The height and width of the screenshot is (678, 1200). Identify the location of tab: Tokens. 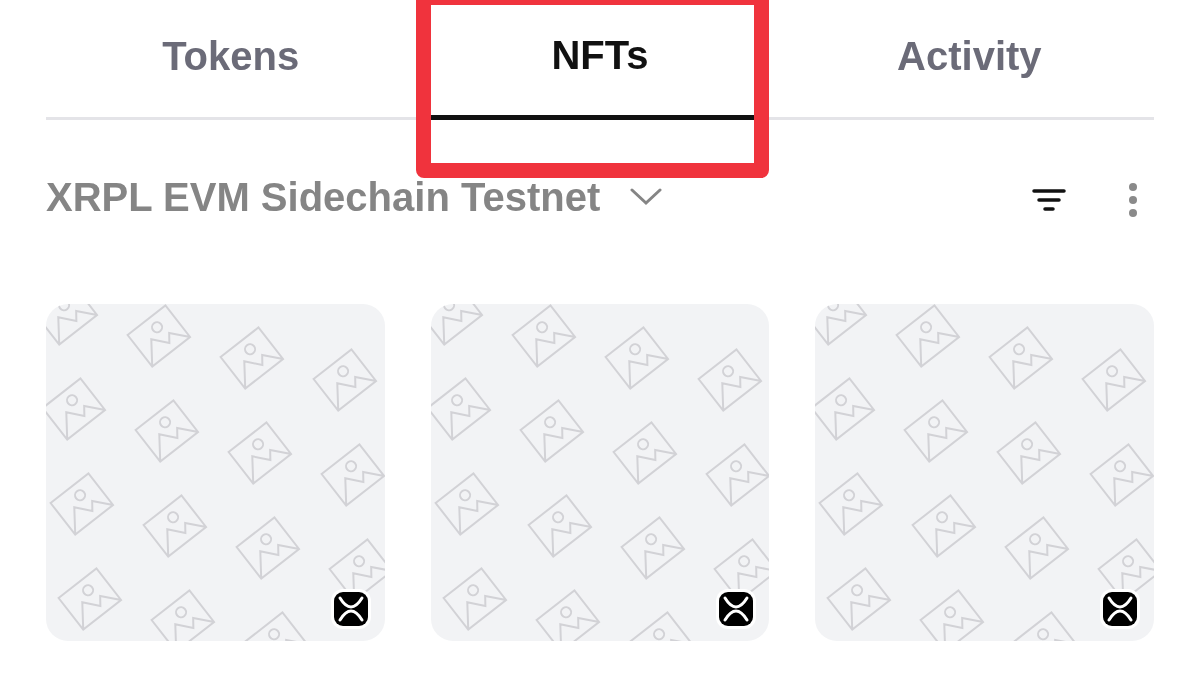
(231, 58).